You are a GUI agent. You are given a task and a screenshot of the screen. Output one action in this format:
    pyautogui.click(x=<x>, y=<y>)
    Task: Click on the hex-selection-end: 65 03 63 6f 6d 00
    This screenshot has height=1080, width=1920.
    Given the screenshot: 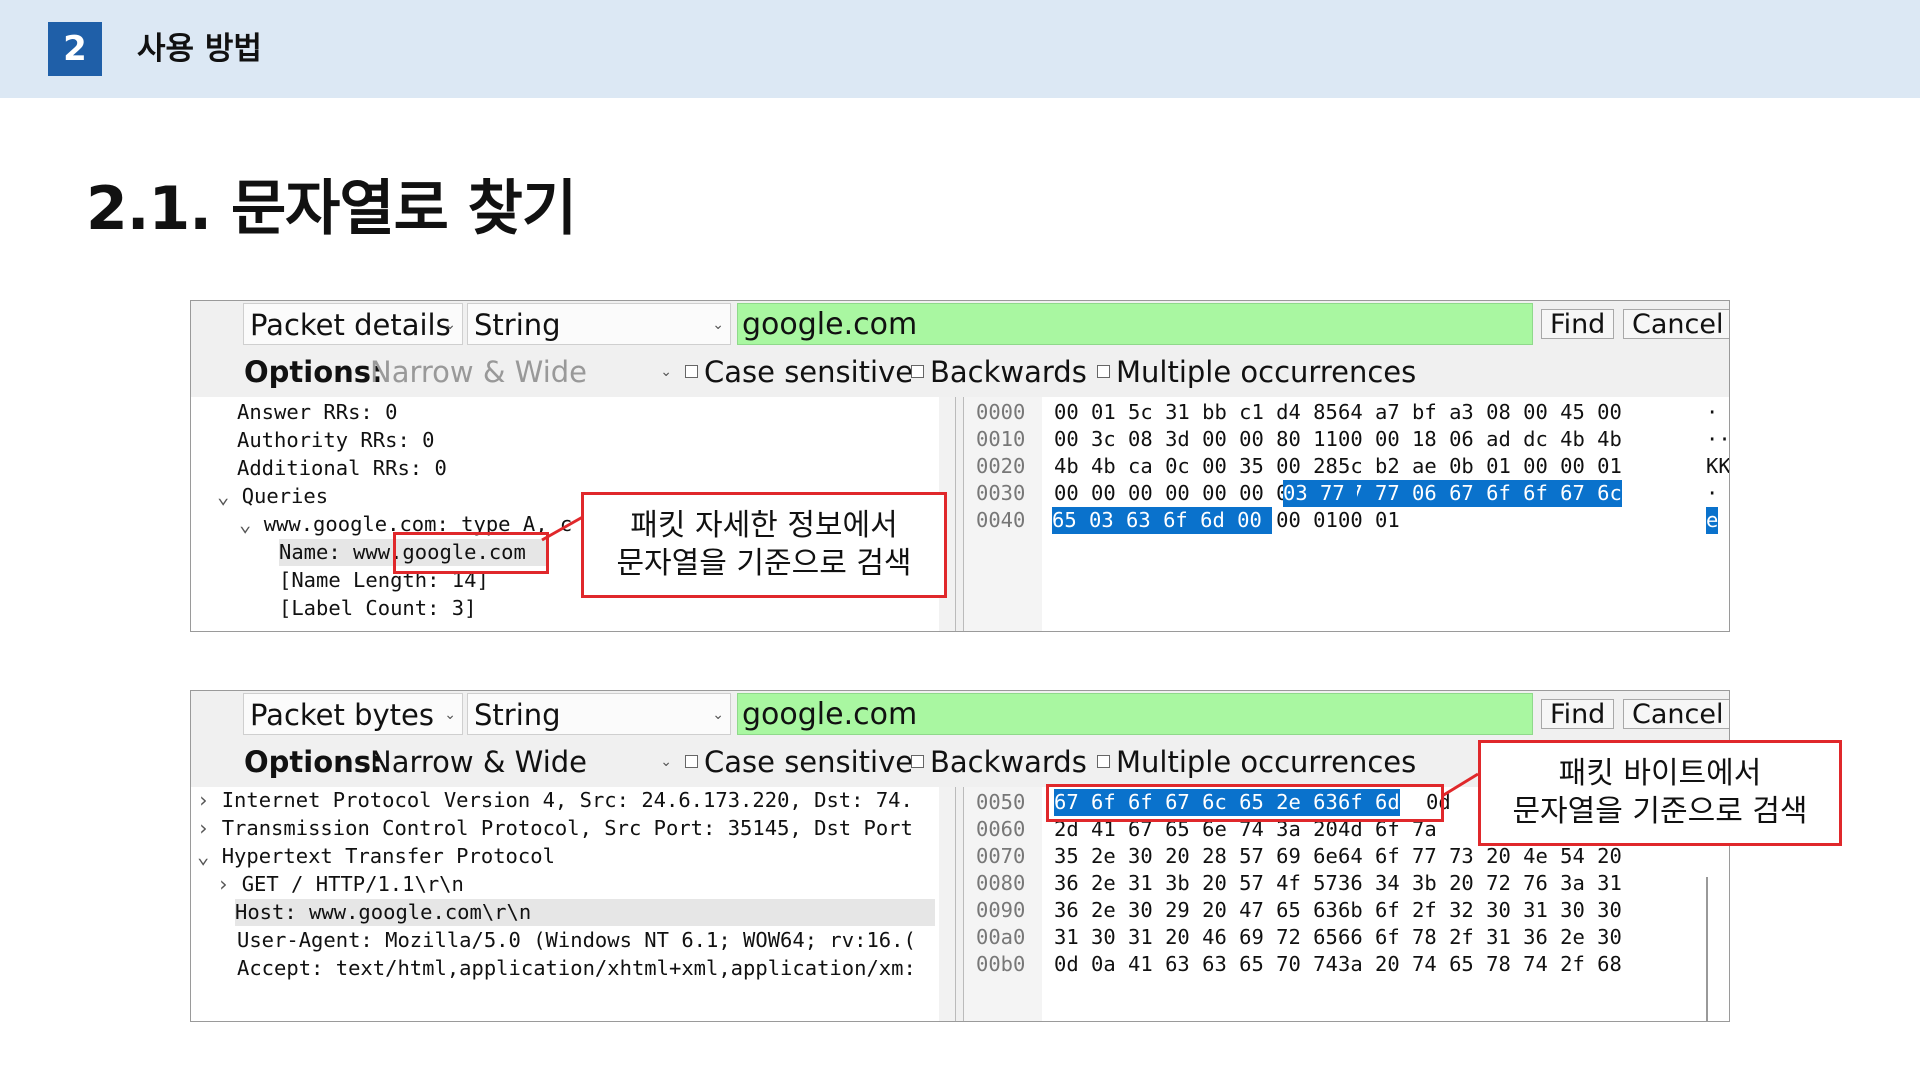 What is the action you would take?
    pyautogui.click(x=1162, y=520)
    